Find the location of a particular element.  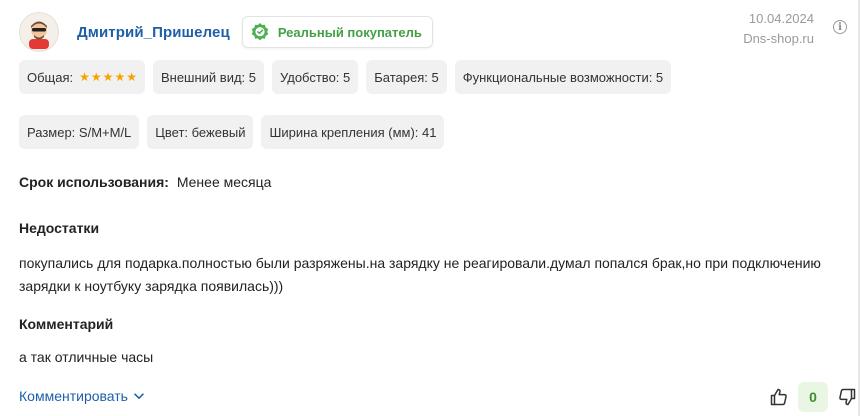

comment-button: Комментировать is located at coordinates (81, 396).